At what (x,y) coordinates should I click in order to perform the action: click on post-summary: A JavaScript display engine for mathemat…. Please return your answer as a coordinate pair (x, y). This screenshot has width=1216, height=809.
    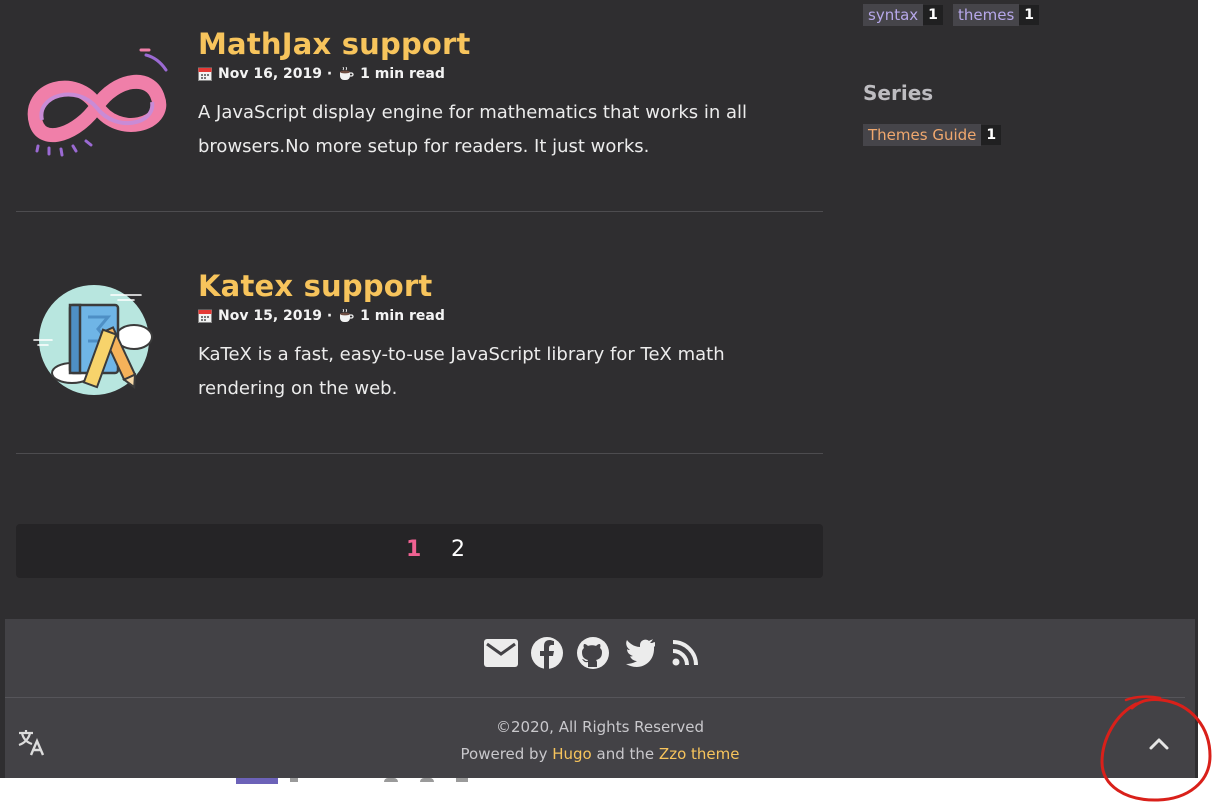
    Looking at the image, I should click on (473, 129).